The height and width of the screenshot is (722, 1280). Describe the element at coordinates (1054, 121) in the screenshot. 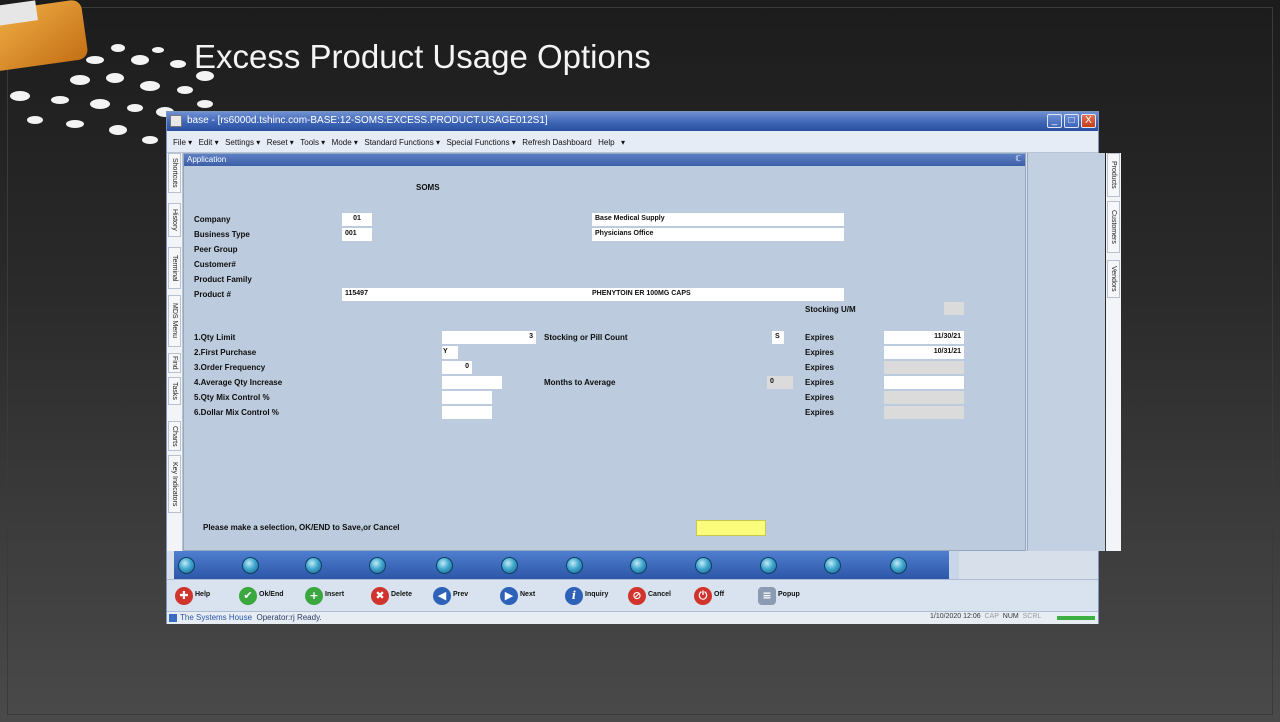

I see `minimize-button: _` at that location.